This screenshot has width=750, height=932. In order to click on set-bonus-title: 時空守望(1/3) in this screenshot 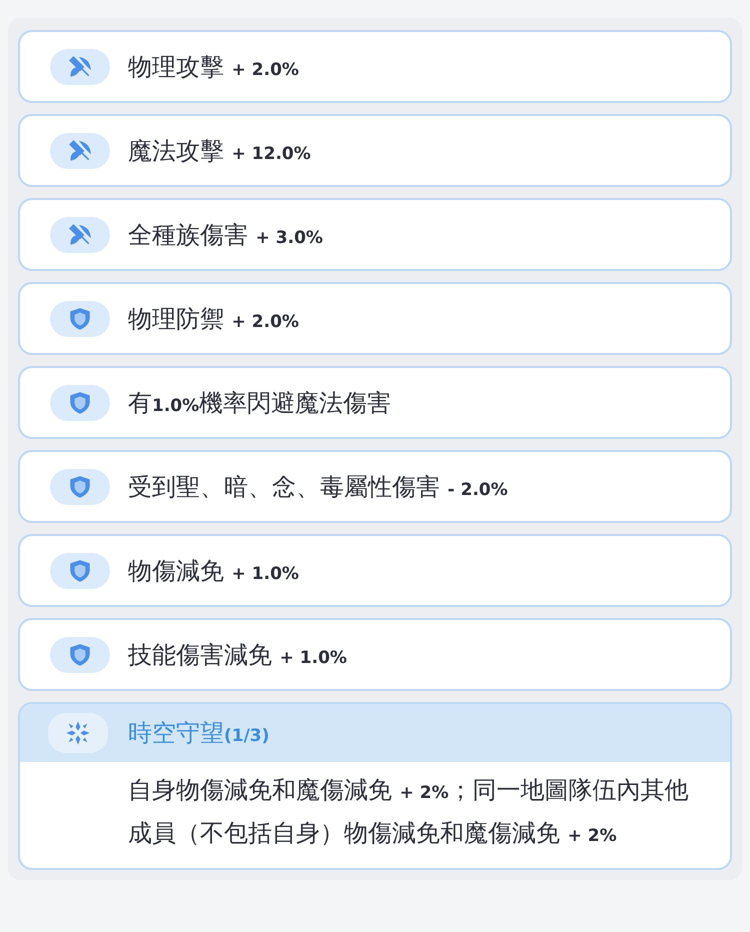, I will do `click(199, 733)`.